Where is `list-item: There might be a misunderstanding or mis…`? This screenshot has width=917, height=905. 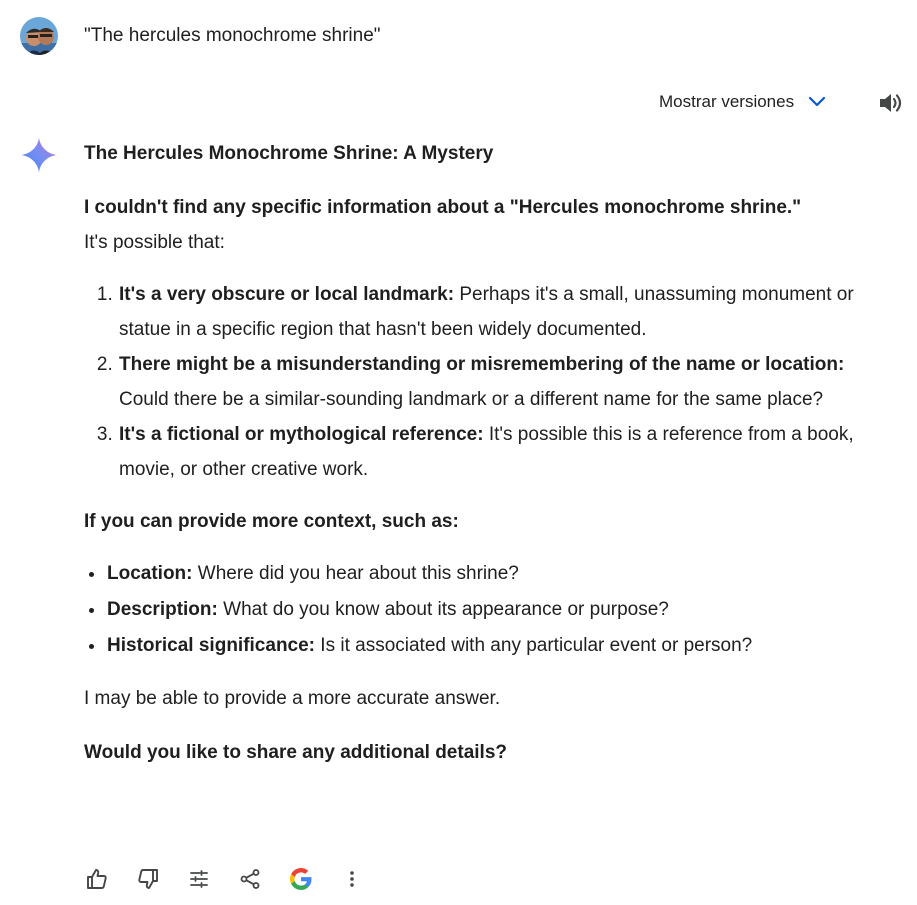 list-item: There might be a misunderstanding or mis… is located at coordinates (501, 382).